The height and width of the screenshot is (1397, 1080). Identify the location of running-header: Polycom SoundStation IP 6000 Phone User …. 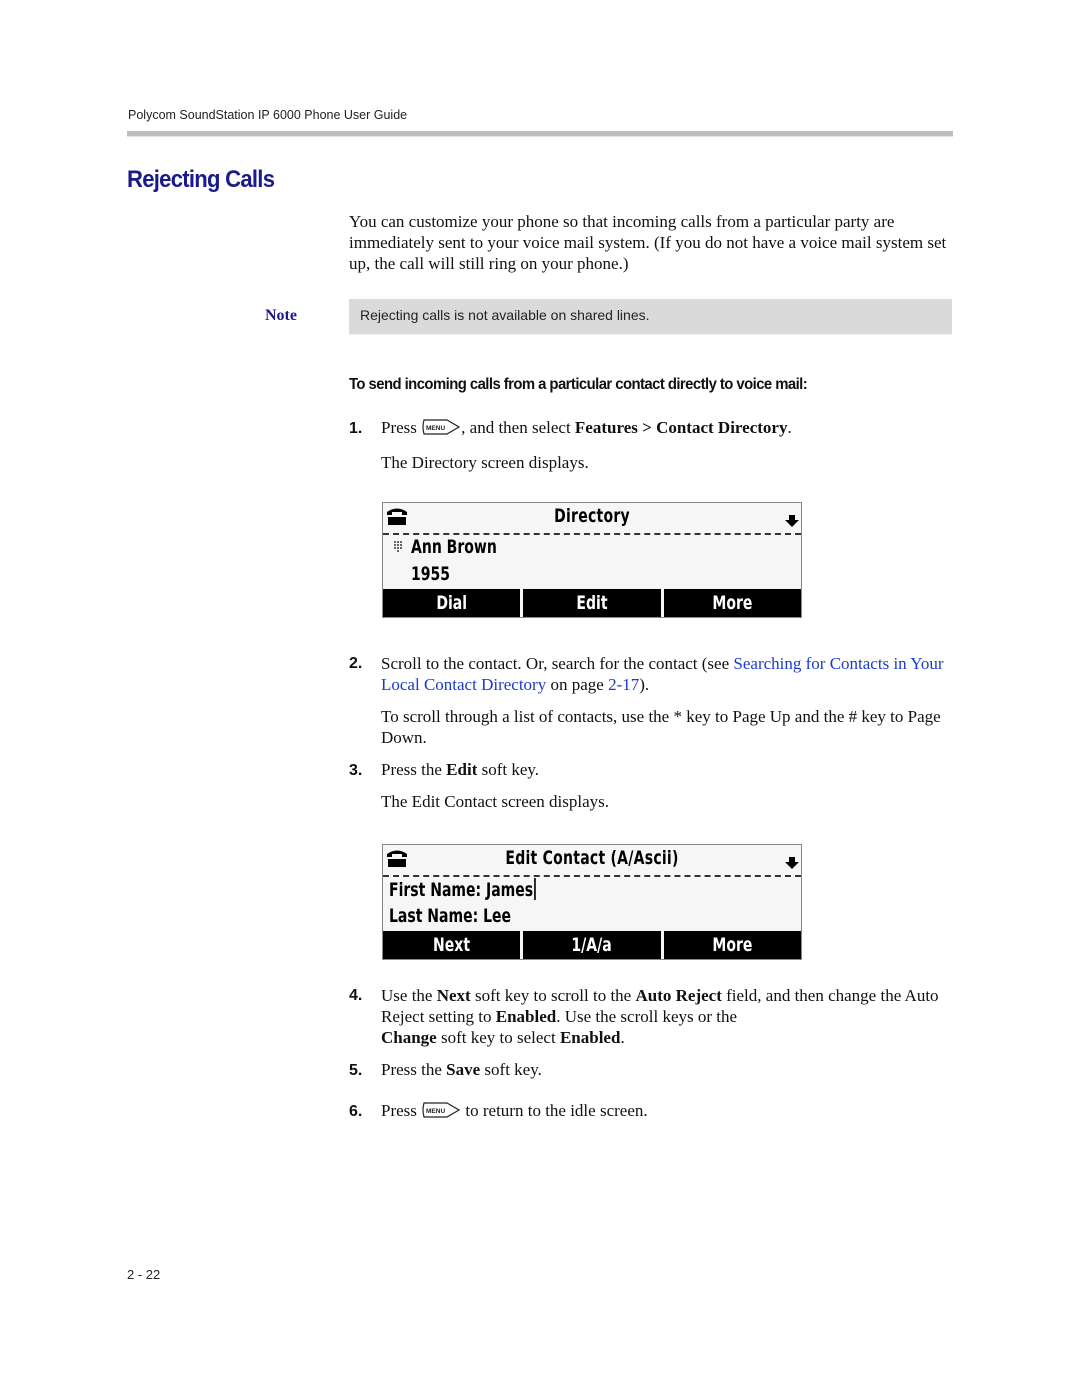
(268, 115).